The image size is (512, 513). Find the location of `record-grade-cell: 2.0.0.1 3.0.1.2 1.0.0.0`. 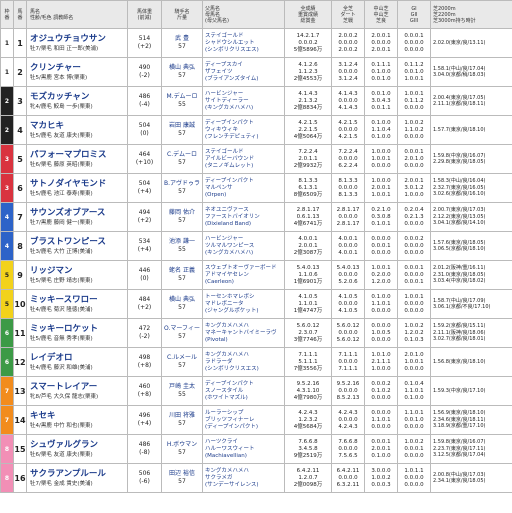

record-grade-cell: 2.0.0.1 3.0.1.2 1.0.0.0 is located at coordinates (414, 188).